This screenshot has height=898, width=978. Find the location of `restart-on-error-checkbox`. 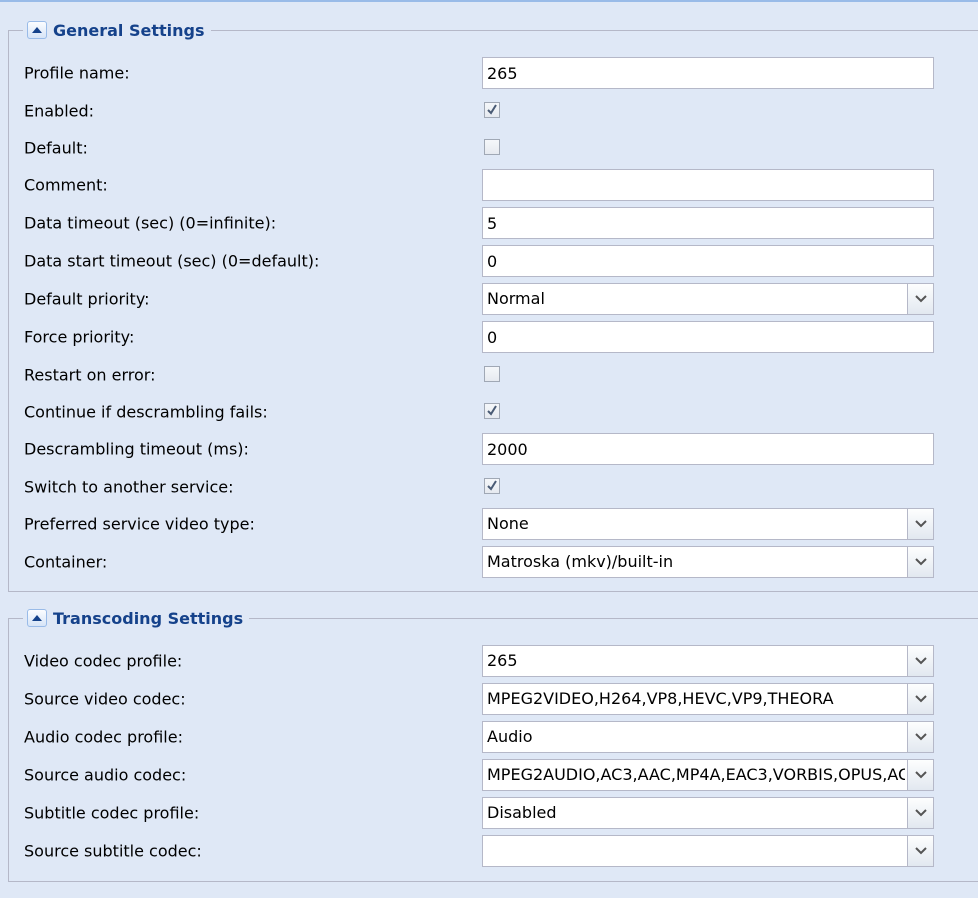

restart-on-error-checkbox is located at coordinates (492, 374).